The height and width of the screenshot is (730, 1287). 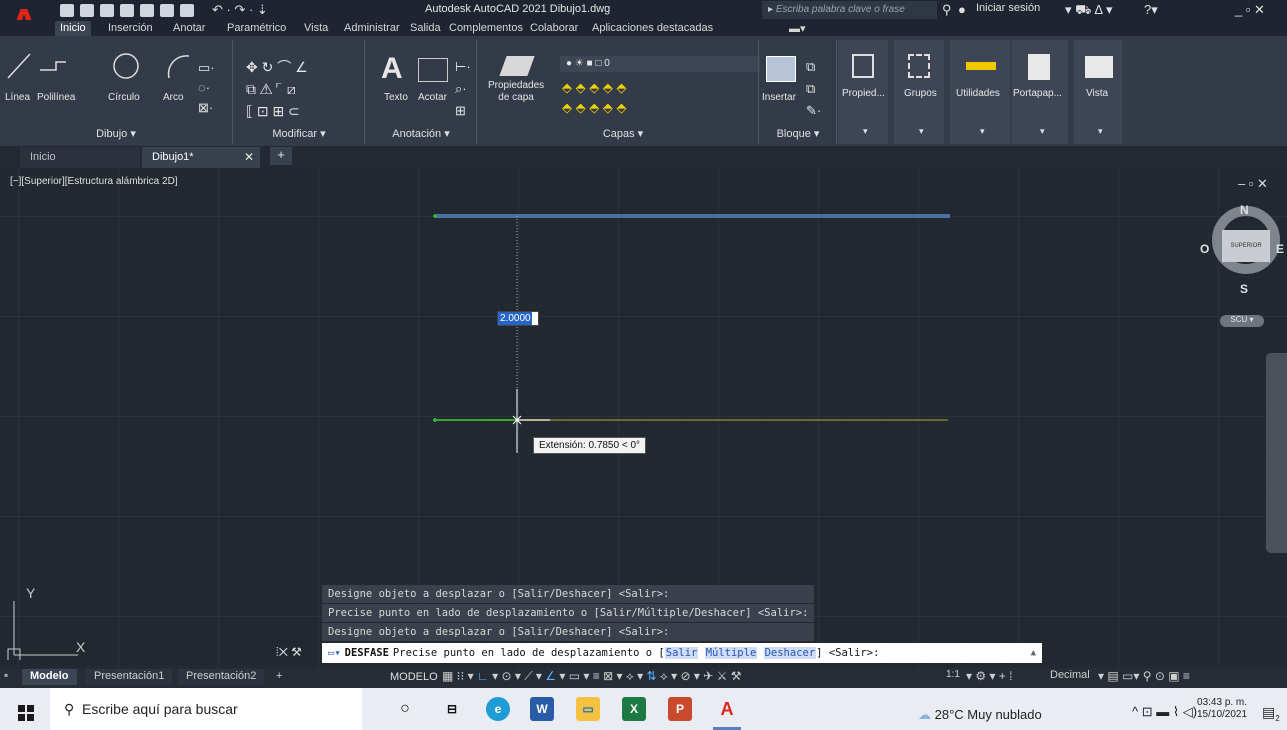 I want to click on viewcube-face: SUPERIOR, so click(x=1246, y=246).